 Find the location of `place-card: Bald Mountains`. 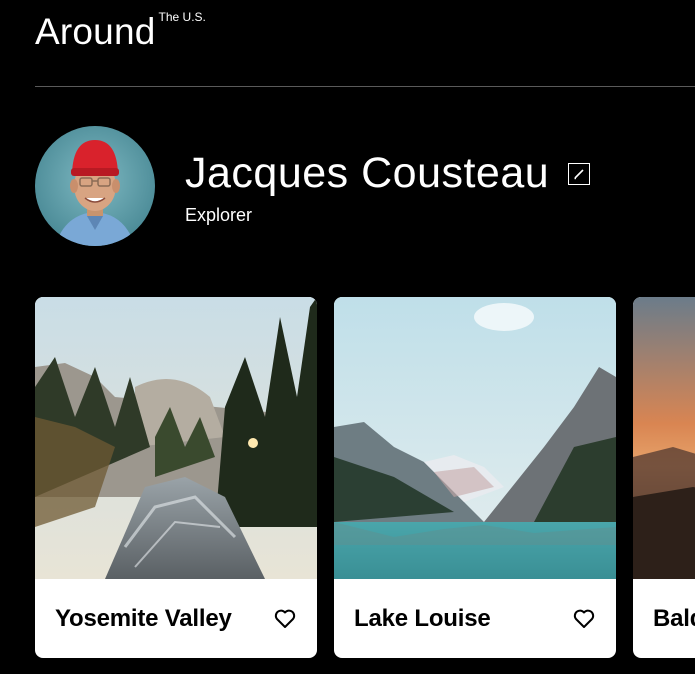

place-card: Bald Mountains is located at coordinates (664, 477).